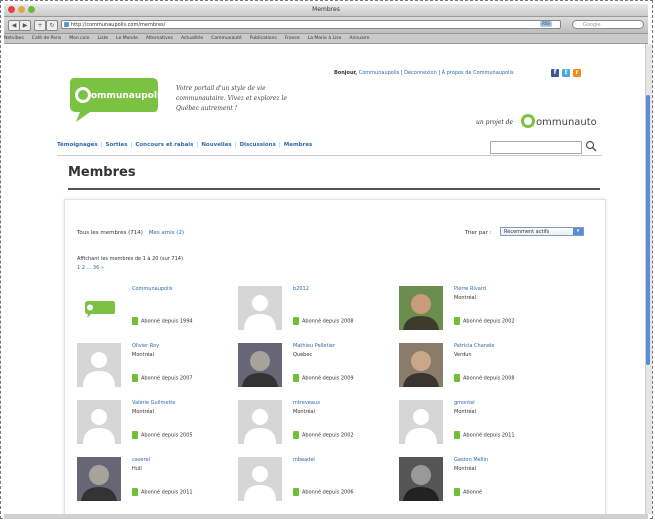 This screenshot has width=655, height=521. I want to click on member-name-link: Communaupolis, so click(152, 289).